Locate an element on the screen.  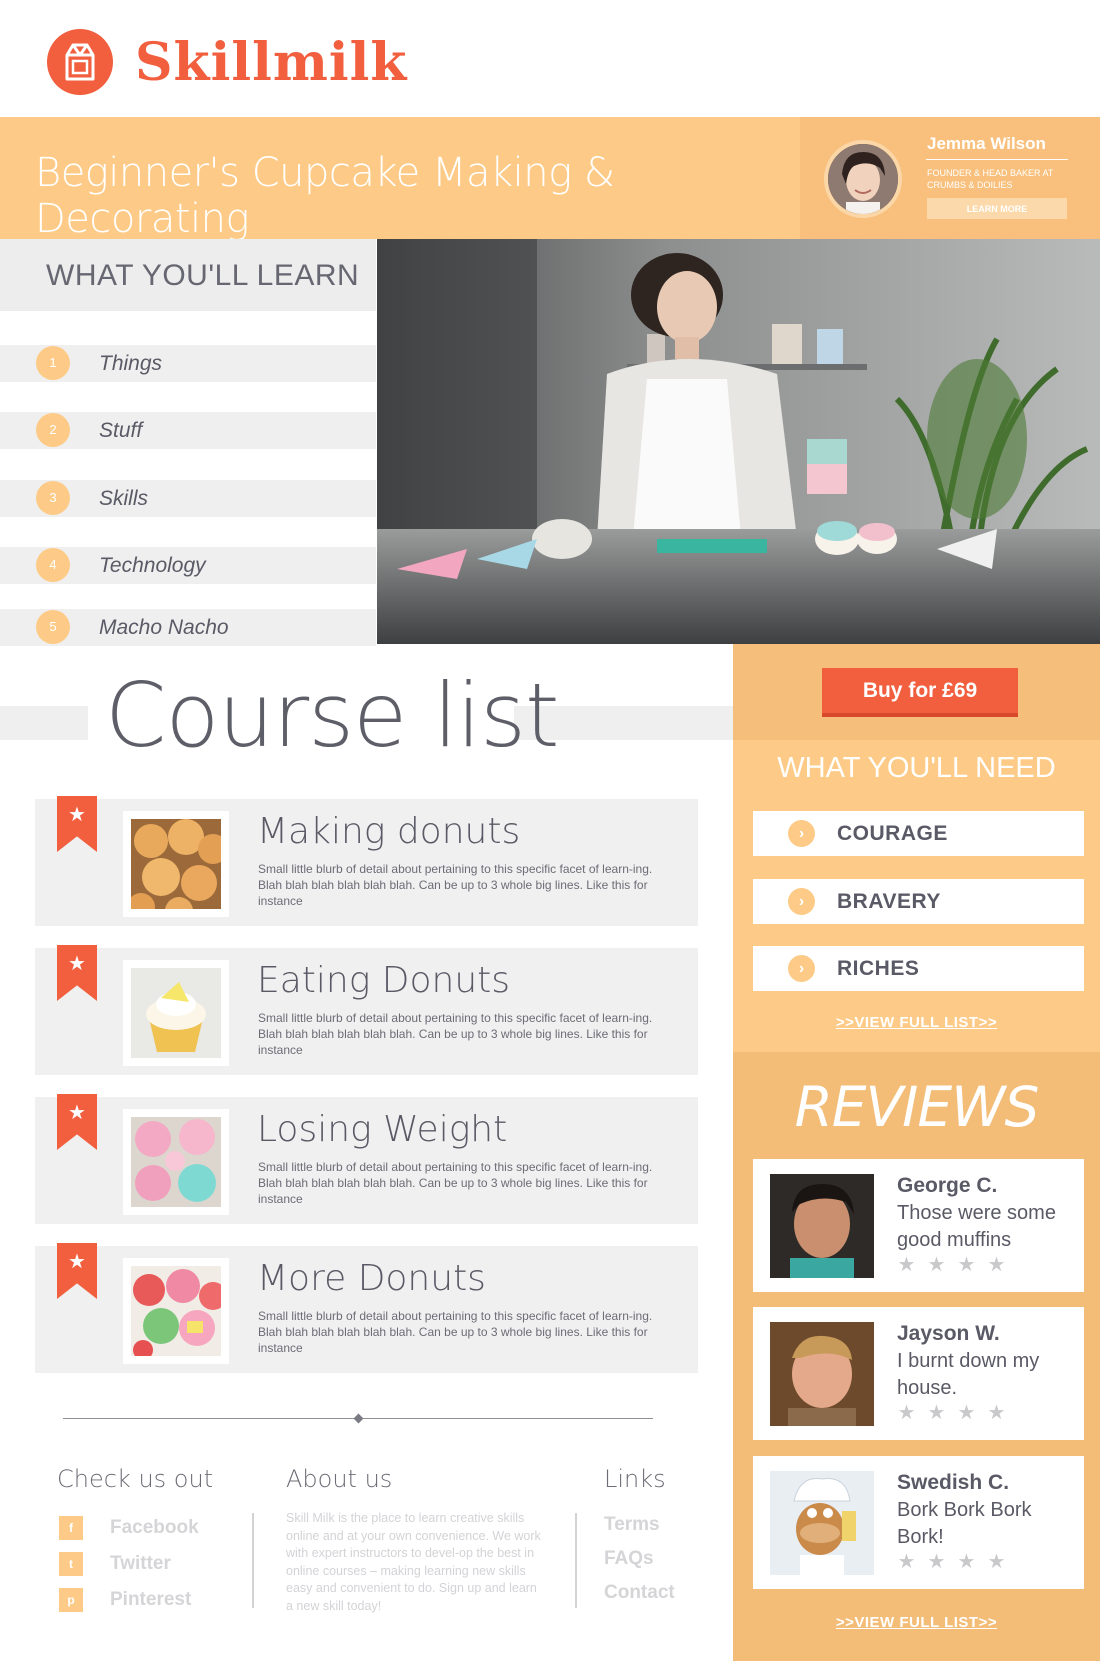
view-full-need-list-link: >>VIEW FULL LIST>> is located at coordinates (916, 1022).